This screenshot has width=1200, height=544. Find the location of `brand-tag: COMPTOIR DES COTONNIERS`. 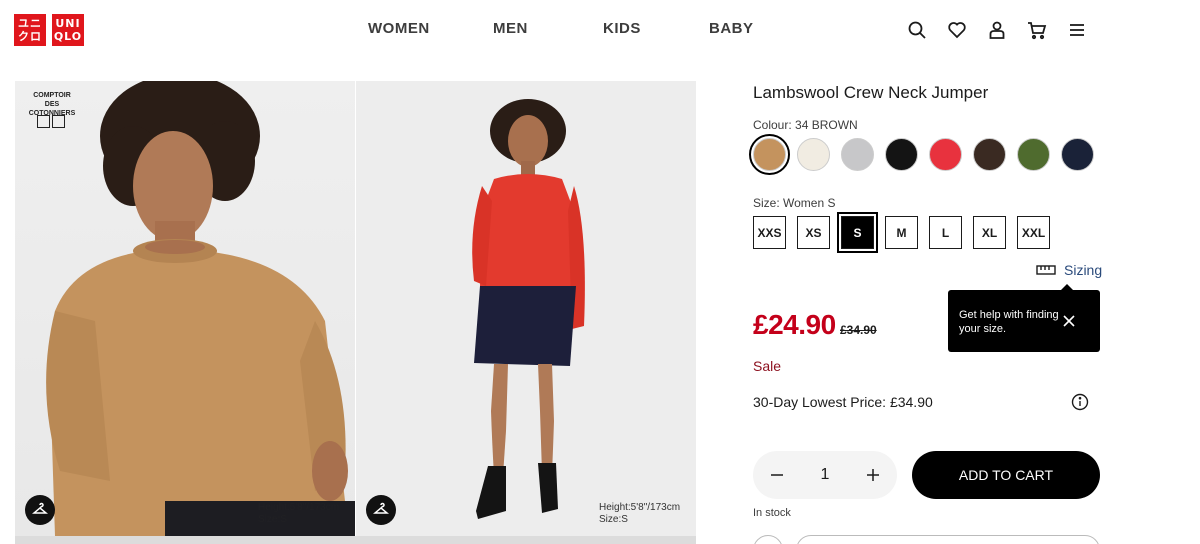

brand-tag: COMPTOIR DES COTONNIERS is located at coordinates (52, 104).